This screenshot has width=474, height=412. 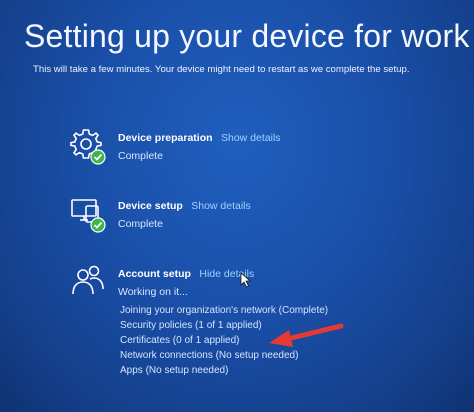 I want to click on detail-item: Network connections (No setup needed), so click(x=209, y=355).